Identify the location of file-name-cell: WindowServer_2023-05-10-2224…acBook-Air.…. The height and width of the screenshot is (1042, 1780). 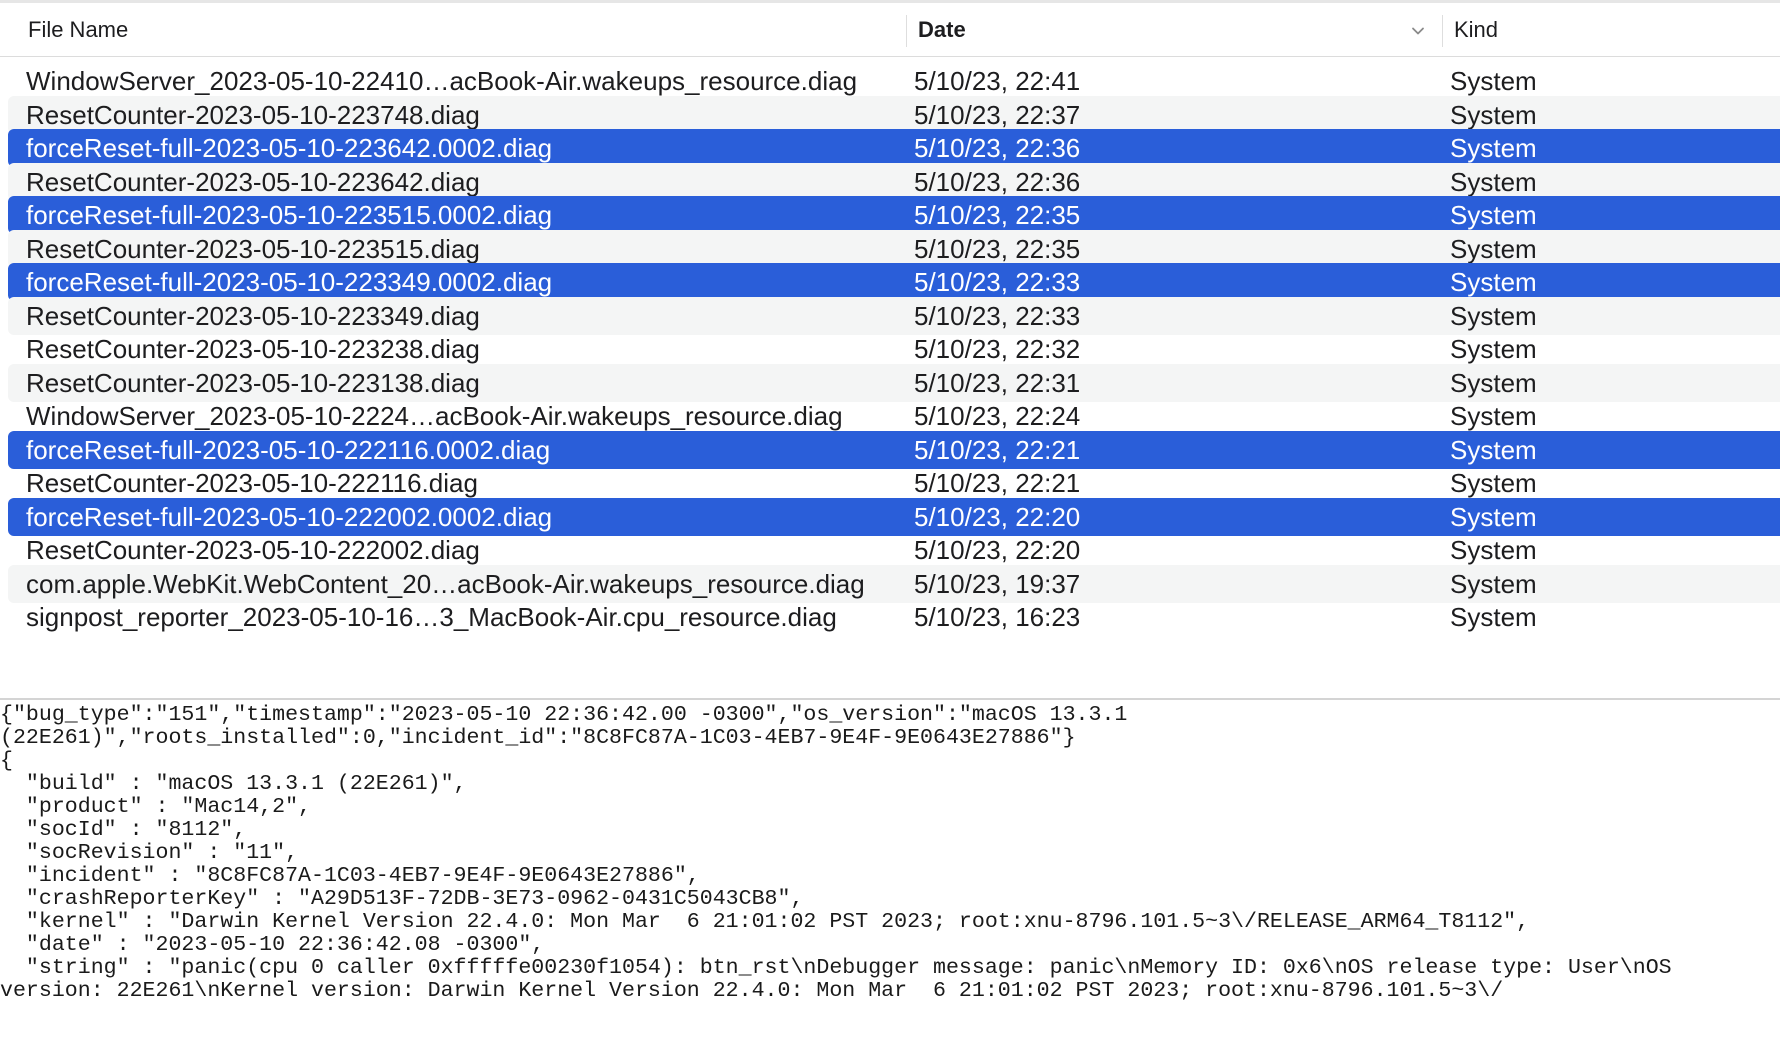
(434, 416).